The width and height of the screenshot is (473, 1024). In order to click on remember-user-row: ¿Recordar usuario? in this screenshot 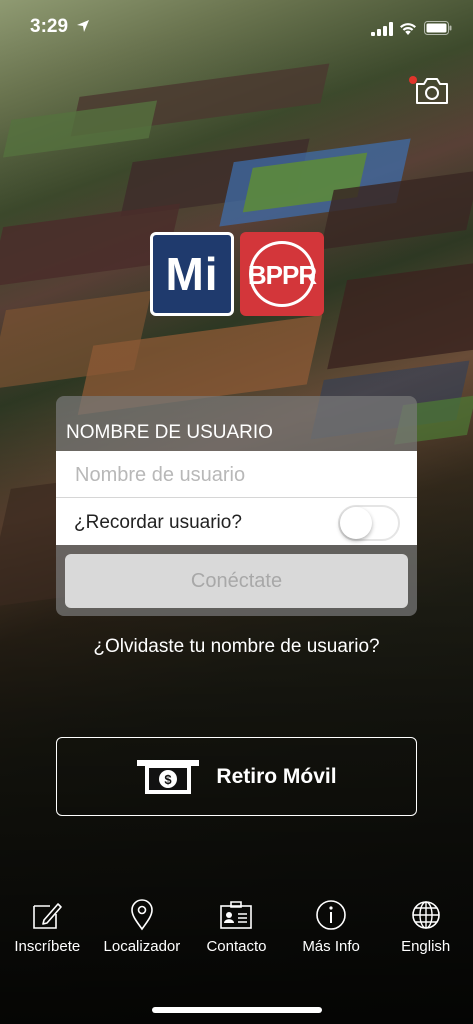, I will do `click(236, 521)`.